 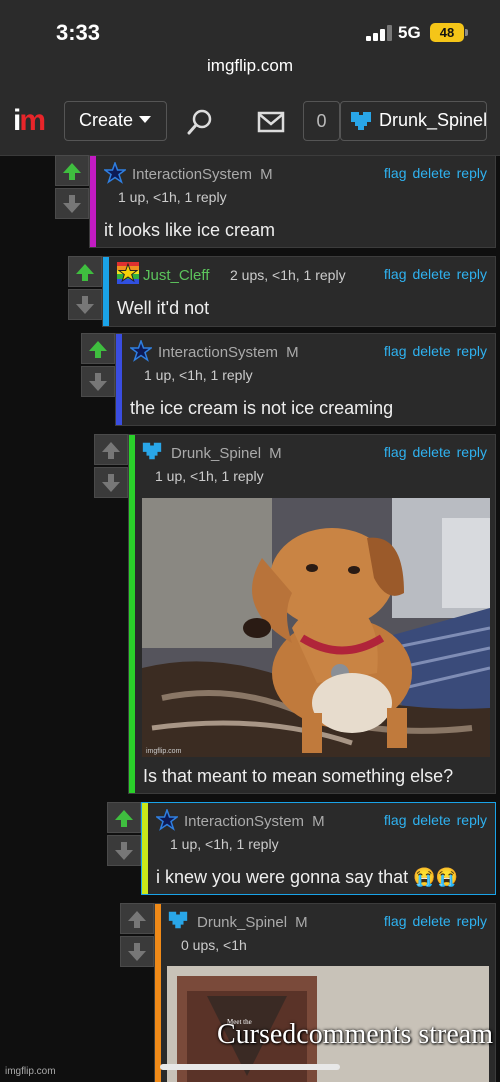 What do you see at coordinates (78, 32) in the screenshot?
I see `status-time: 3:33` at bounding box center [78, 32].